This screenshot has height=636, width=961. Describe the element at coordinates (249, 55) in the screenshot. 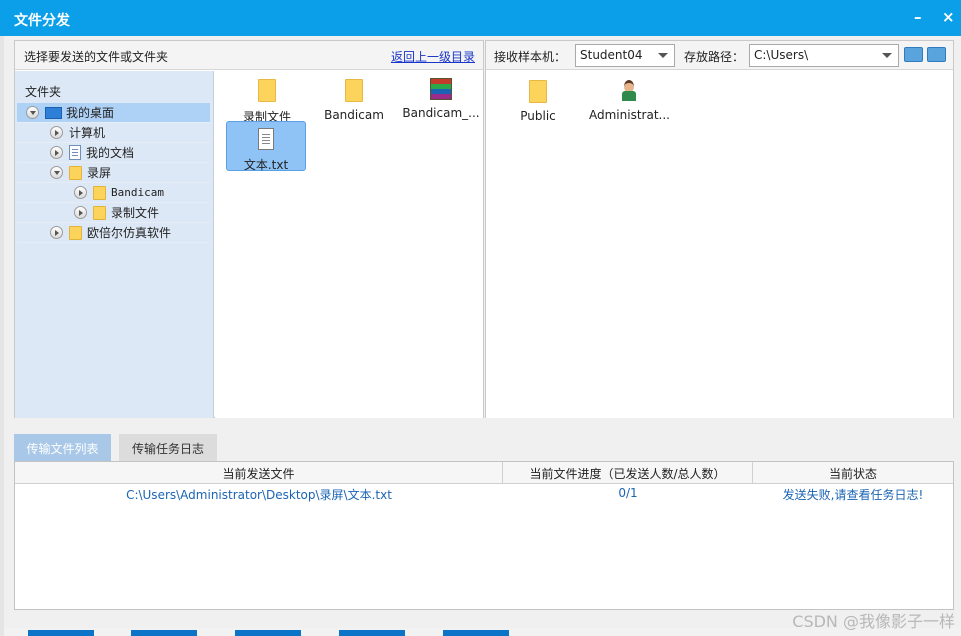

I see `local-panel-header: 选择要发送的文件或文件夹 返回上一级目录` at that location.